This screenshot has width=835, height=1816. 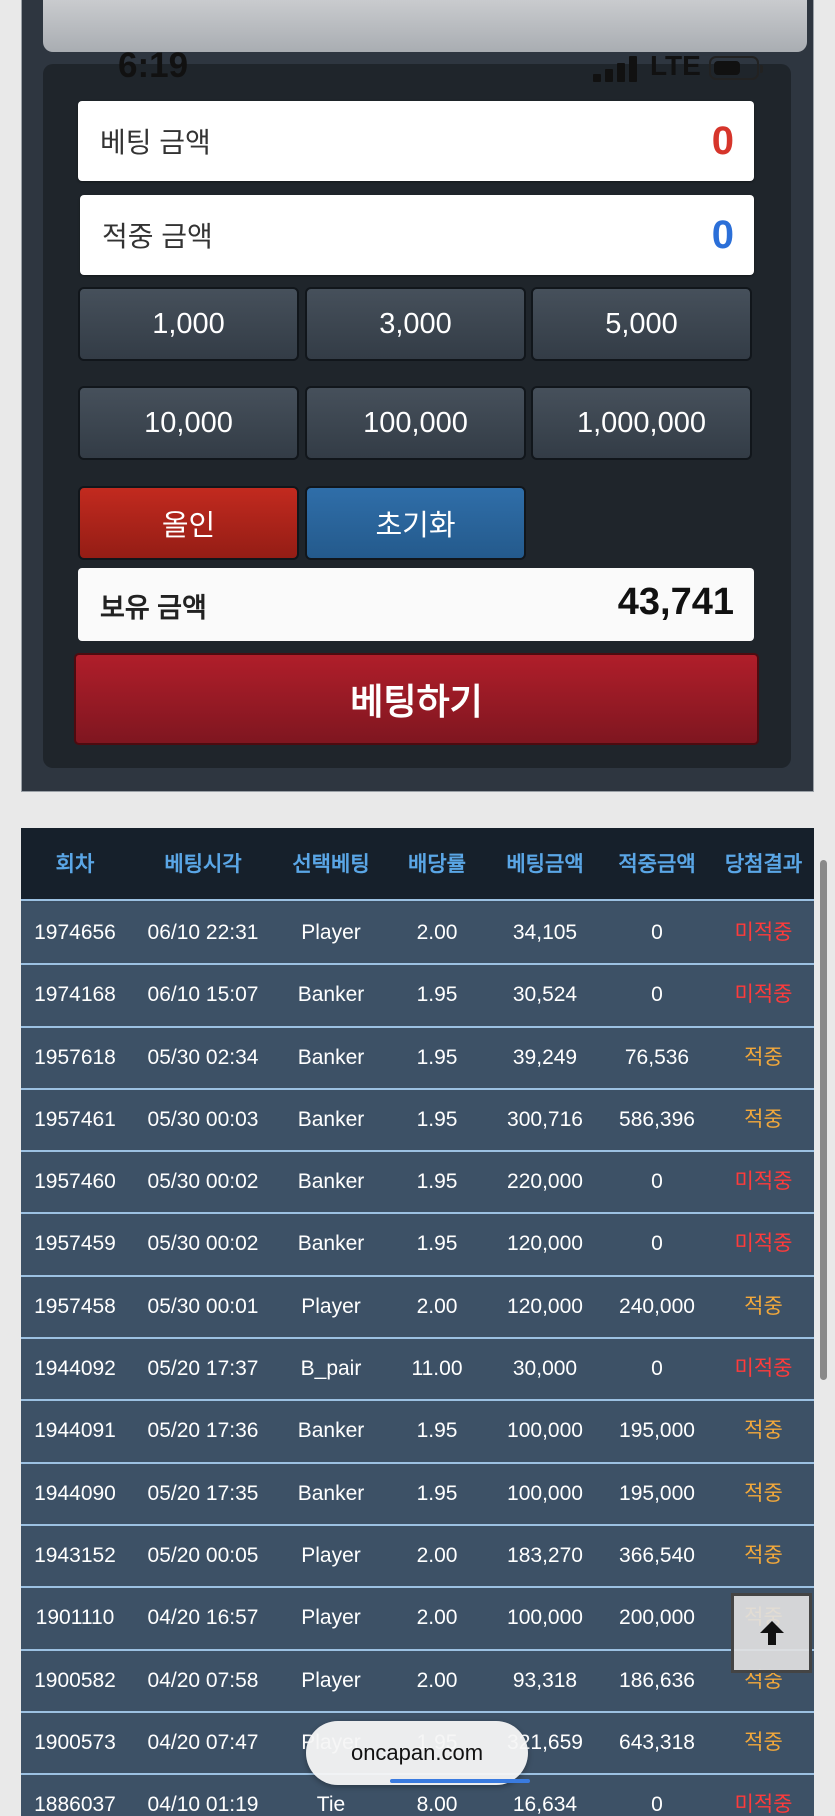 What do you see at coordinates (157, 236) in the screenshot?
I see `win-amount-label: 적중 금액` at bounding box center [157, 236].